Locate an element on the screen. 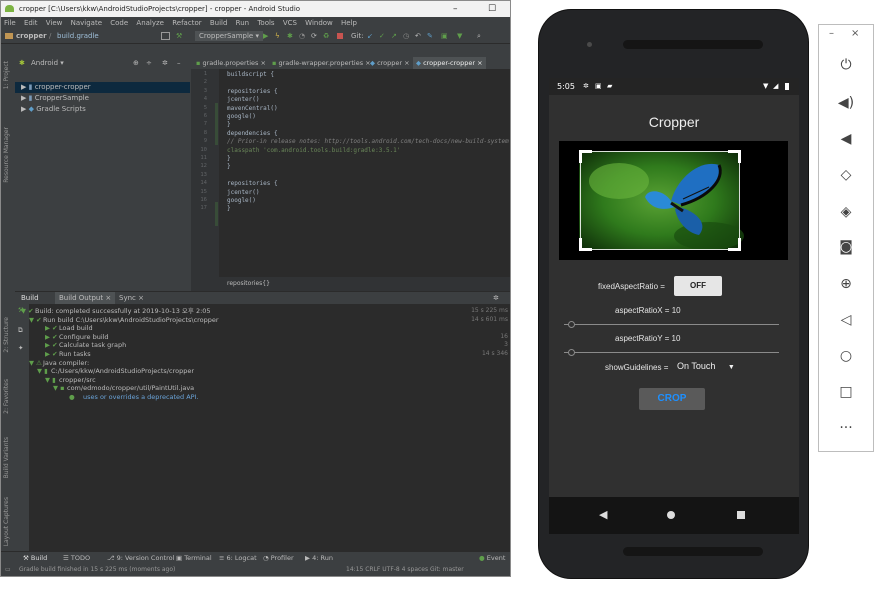  apply-changes-icon: ϟ is located at coordinates (277, 36).